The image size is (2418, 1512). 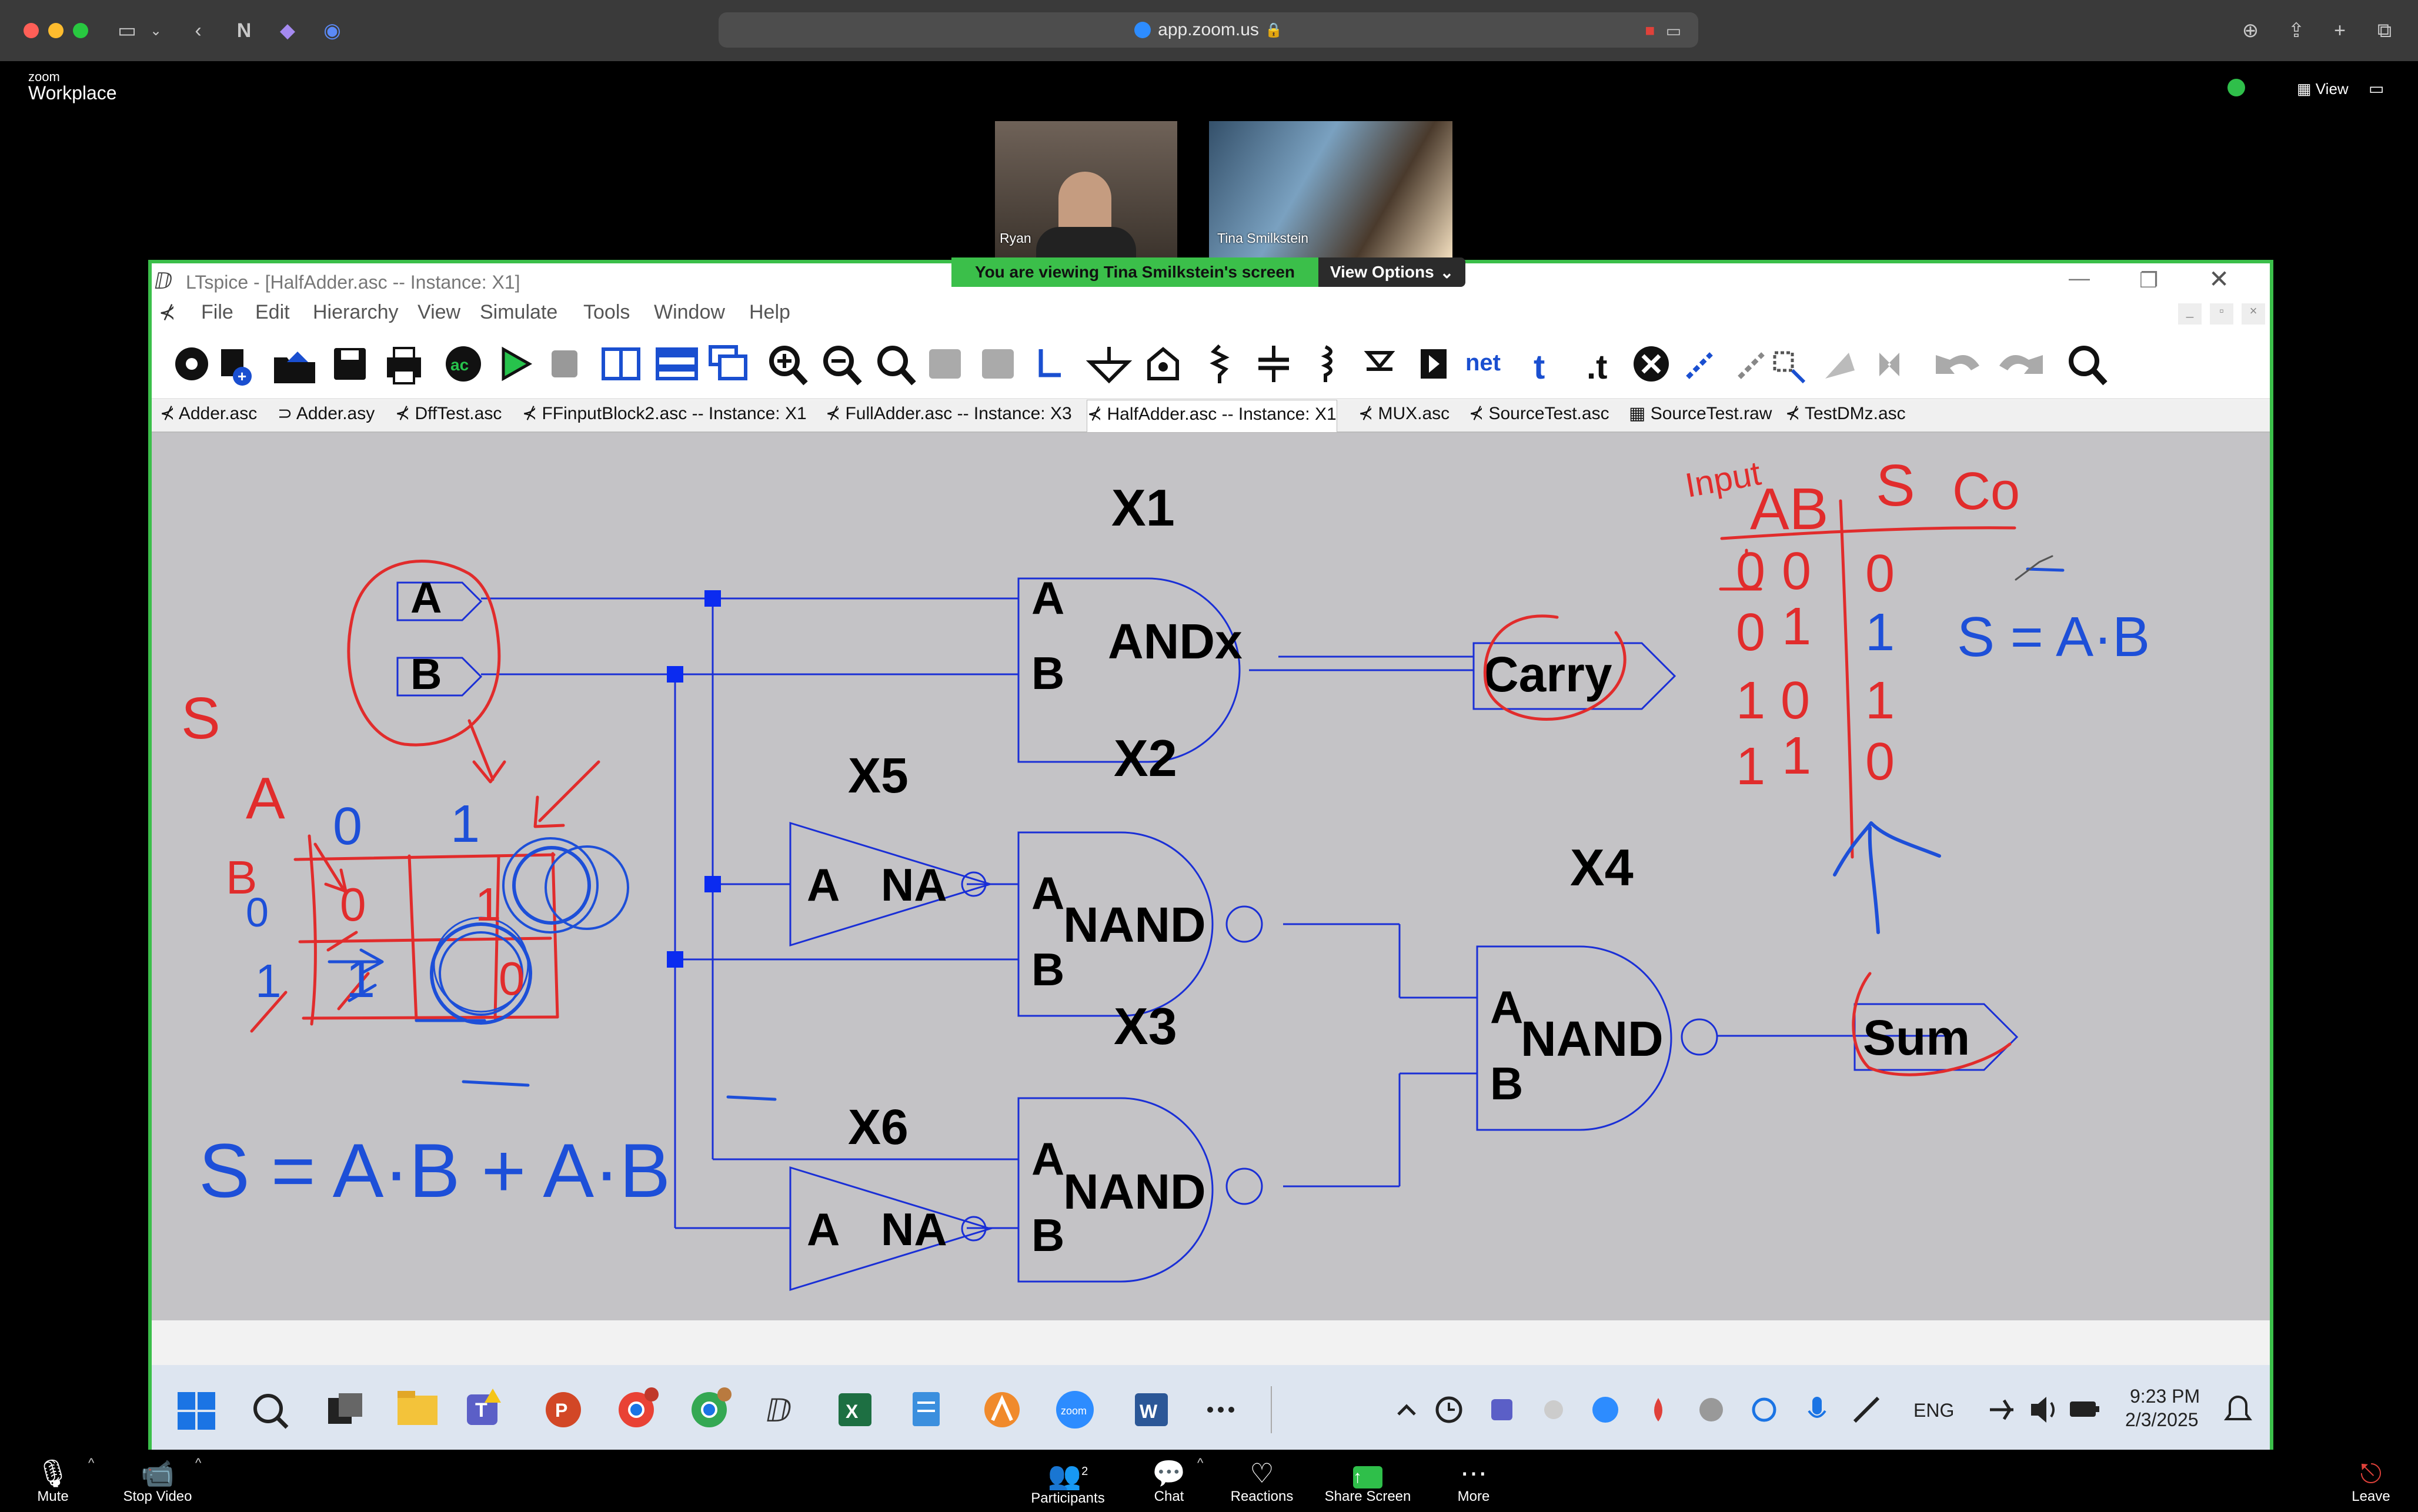 I want to click on move-icon, so click(x=945, y=364).